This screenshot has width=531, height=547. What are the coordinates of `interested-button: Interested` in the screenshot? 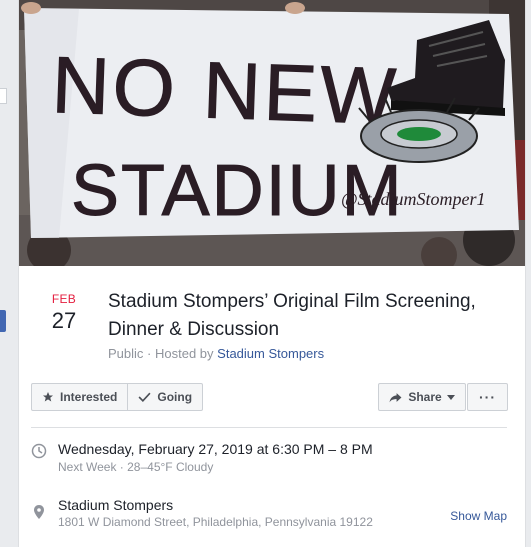 It's located at (79, 397).